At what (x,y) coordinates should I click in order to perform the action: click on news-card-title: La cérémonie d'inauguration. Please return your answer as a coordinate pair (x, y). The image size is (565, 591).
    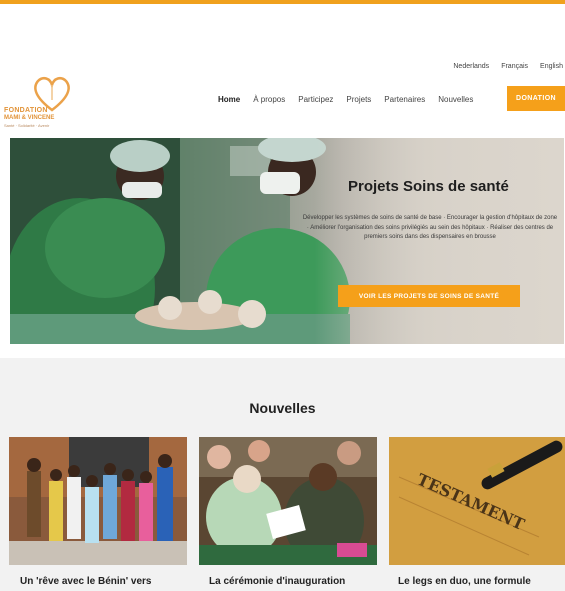
    Looking at the image, I should click on (277, 581).